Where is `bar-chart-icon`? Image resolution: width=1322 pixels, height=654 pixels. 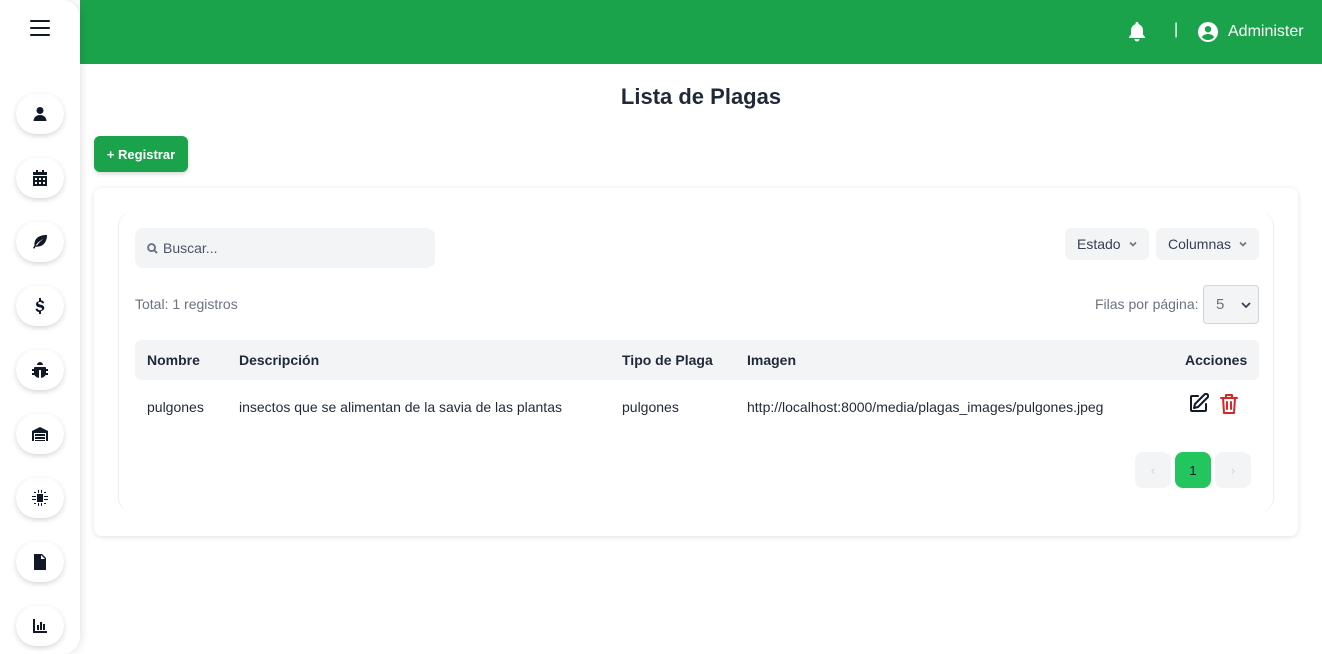
bar-chart-icon is located at coordinates (40, 626).